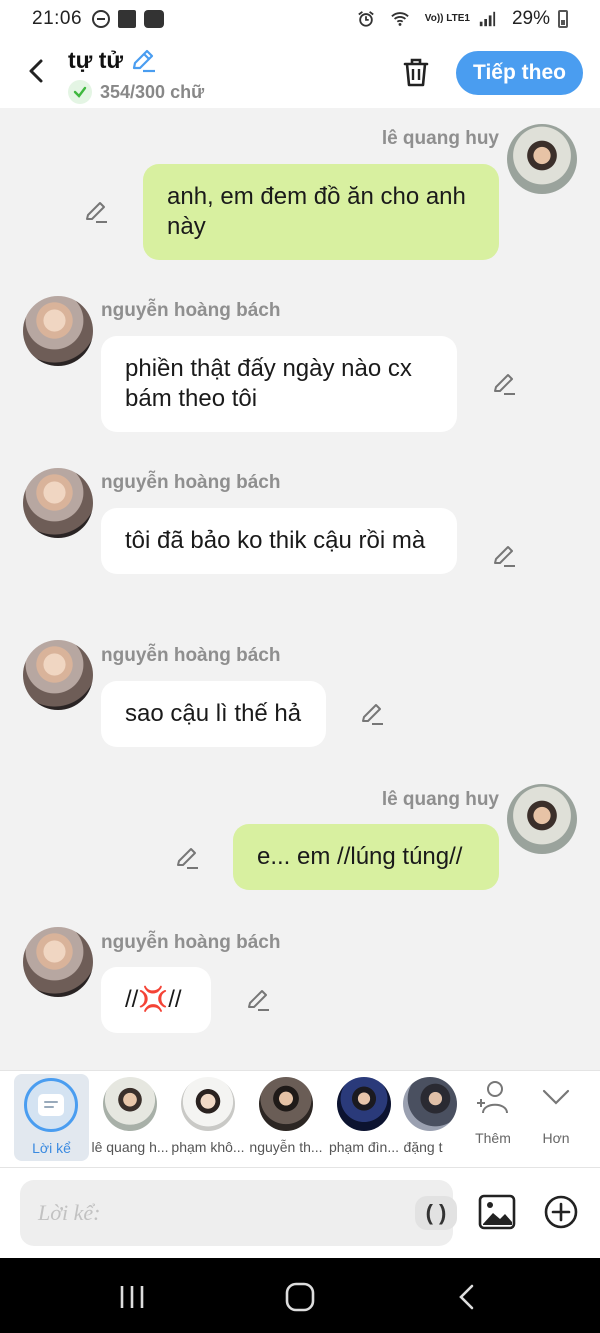 This screenshot has width=600, height=1333. What do you see at coordinates (563, 19) in the screenshot?
I see `battery-icon` at bounding box center [563, 19].